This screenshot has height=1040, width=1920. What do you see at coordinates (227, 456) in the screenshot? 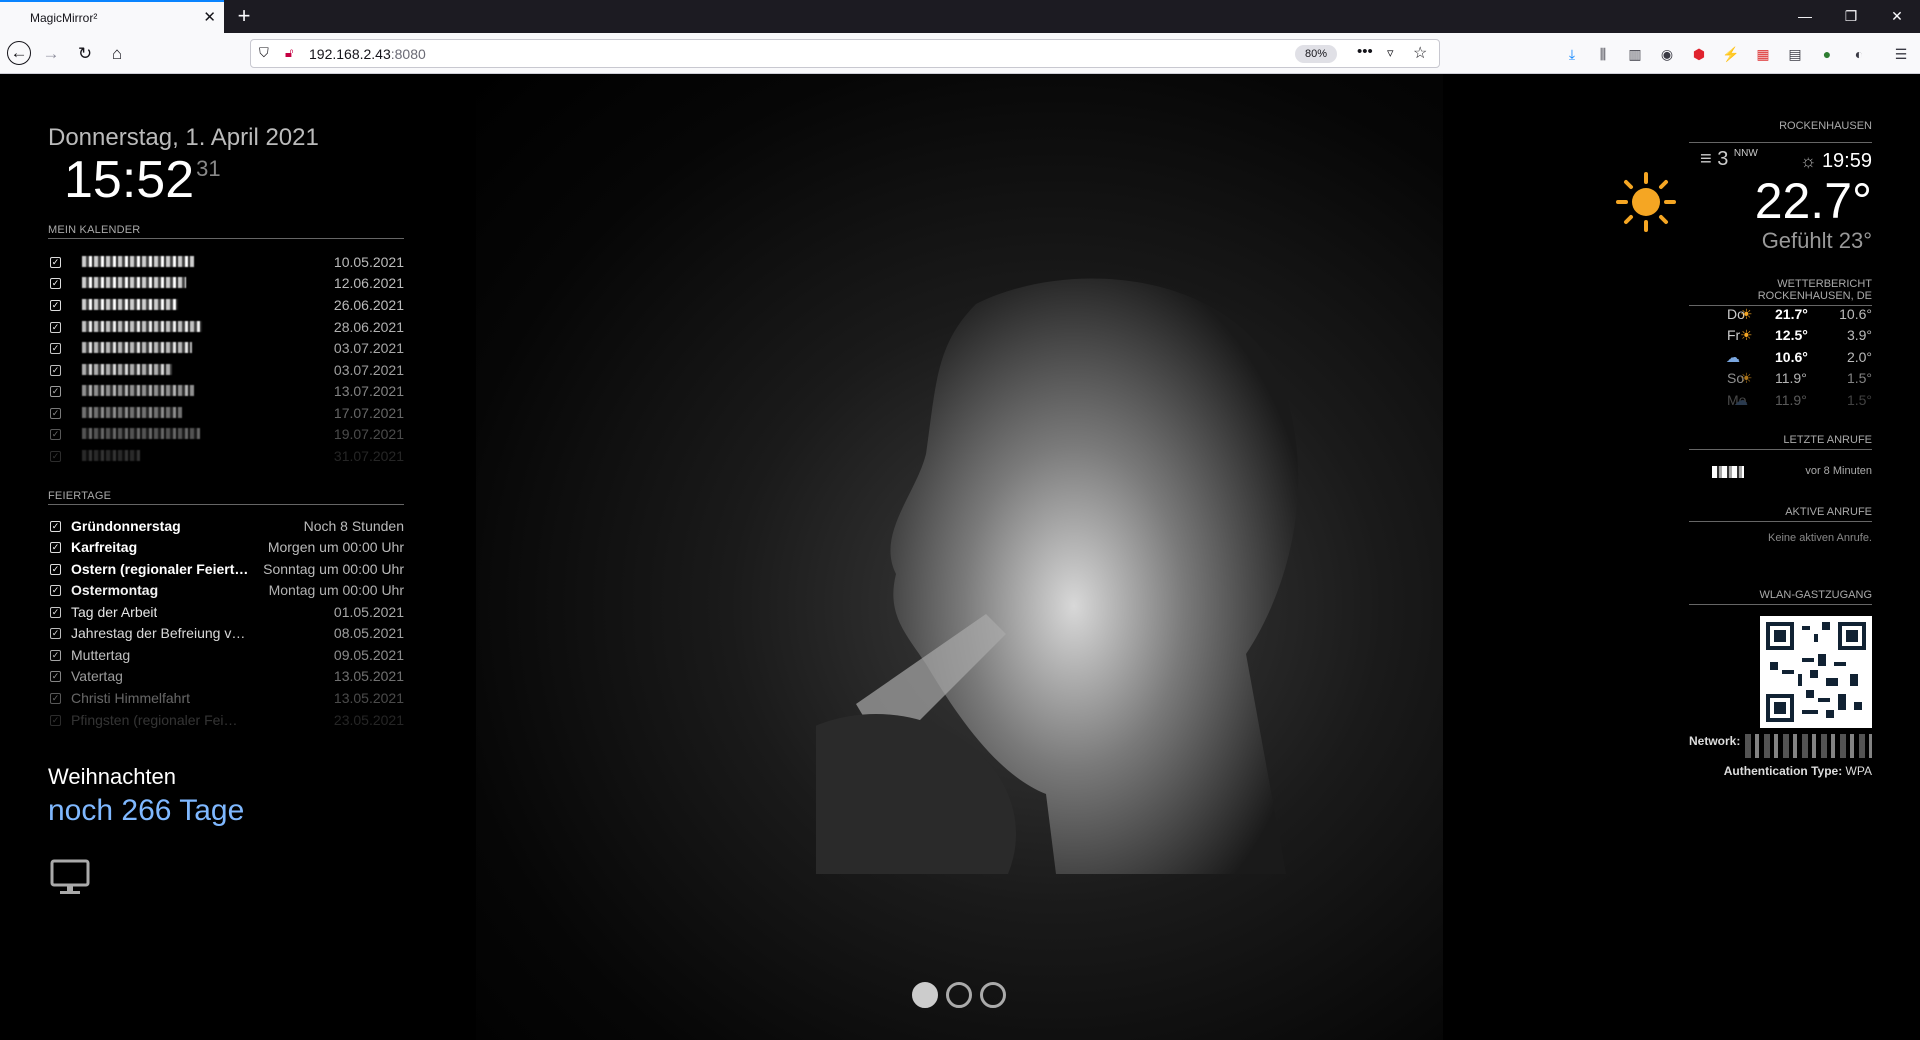
I see `calendar-item: ✓ 31.07.2021` at bounding box center [227, 456].